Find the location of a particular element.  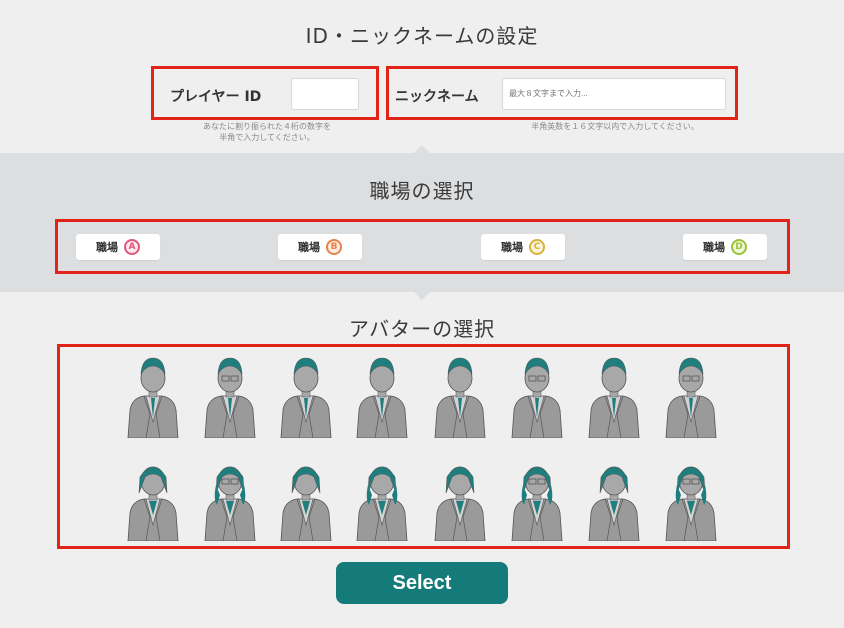

workplace-b-badge: B is located at coordinates (334, 247).